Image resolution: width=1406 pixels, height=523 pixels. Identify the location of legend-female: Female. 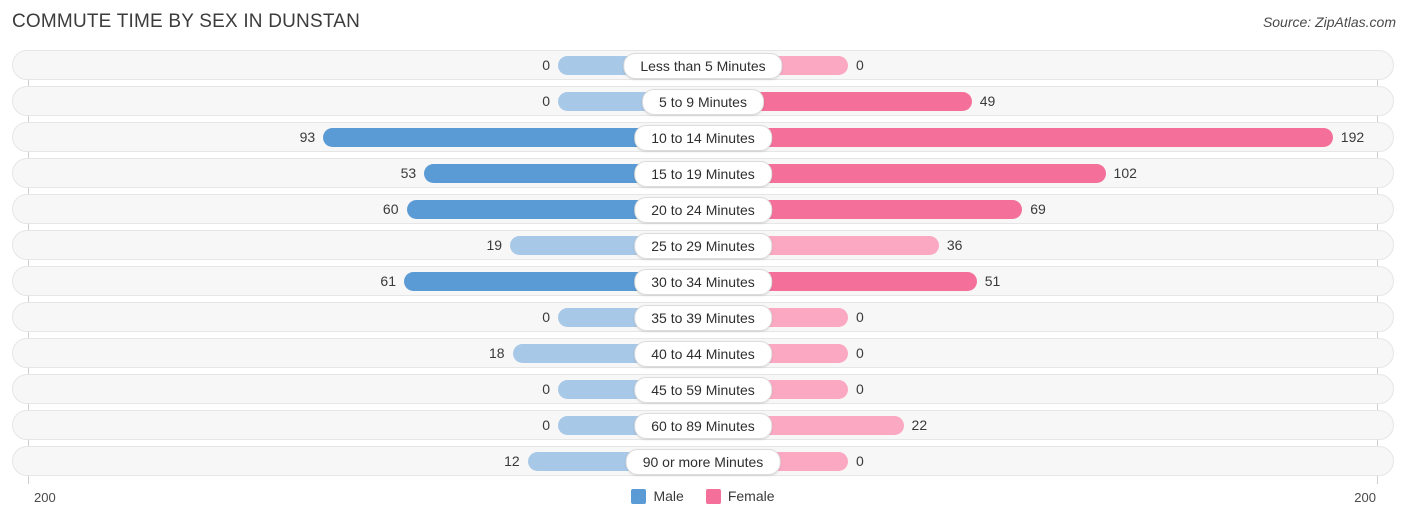
(740, 496).